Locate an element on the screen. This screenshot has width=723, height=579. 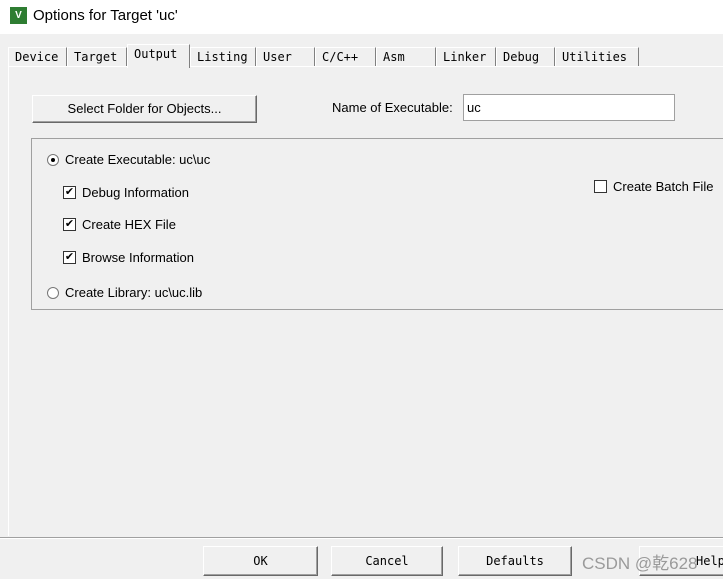
window-title: Options for Target 'uc' is located at coordinates (105, 15).